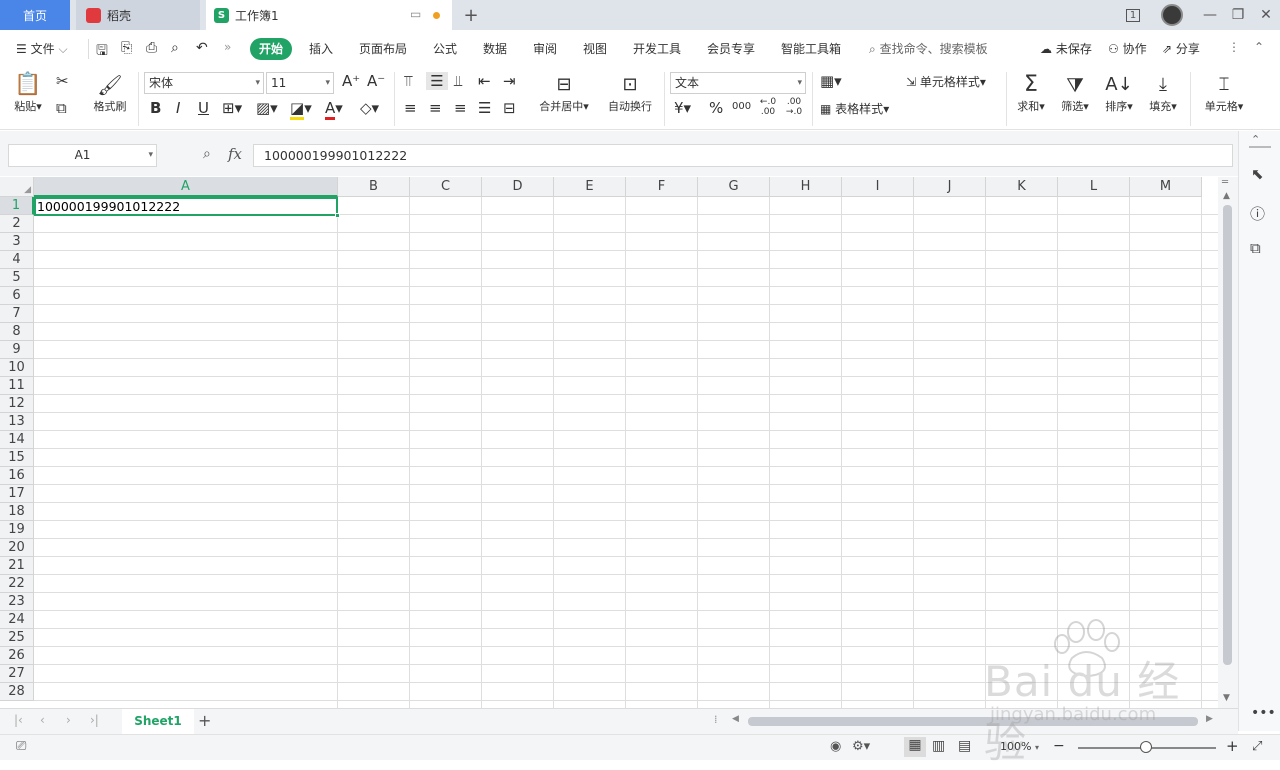 The height and width of the screenshot is (770, 1280). I want to click on macro-icon: ⎚, so click(21, 746).